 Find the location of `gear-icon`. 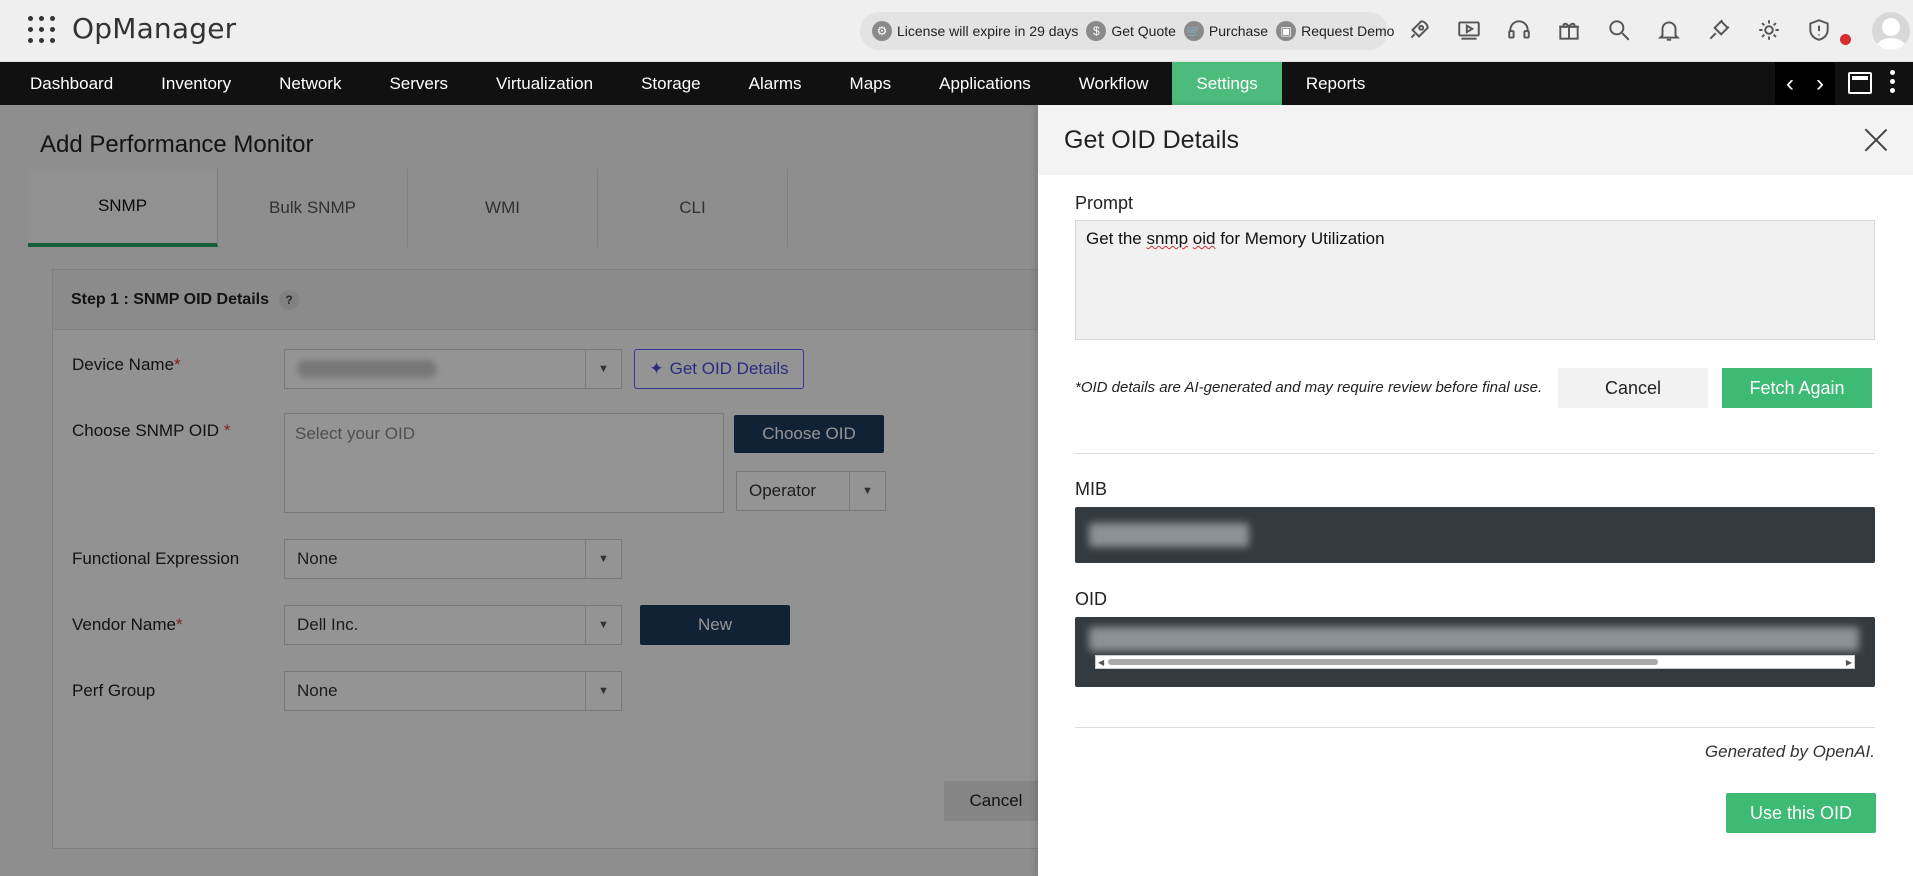

gear-icon is located at coordinates (1769, 30).